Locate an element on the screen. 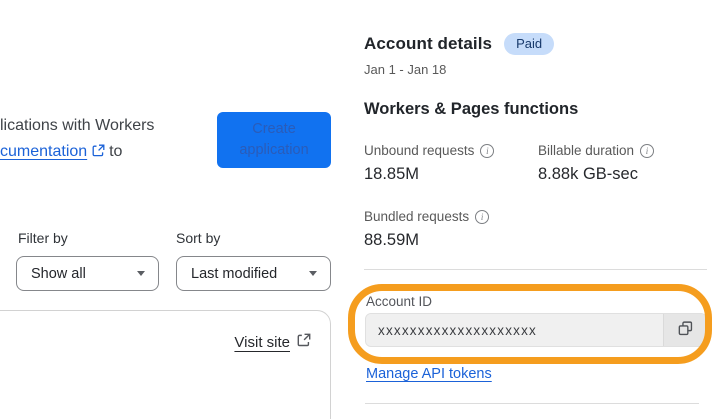 The height and width of the screenshot is (419, 718). intro-text: lications with Workers cumentation to is located at coordinates (106, 139).